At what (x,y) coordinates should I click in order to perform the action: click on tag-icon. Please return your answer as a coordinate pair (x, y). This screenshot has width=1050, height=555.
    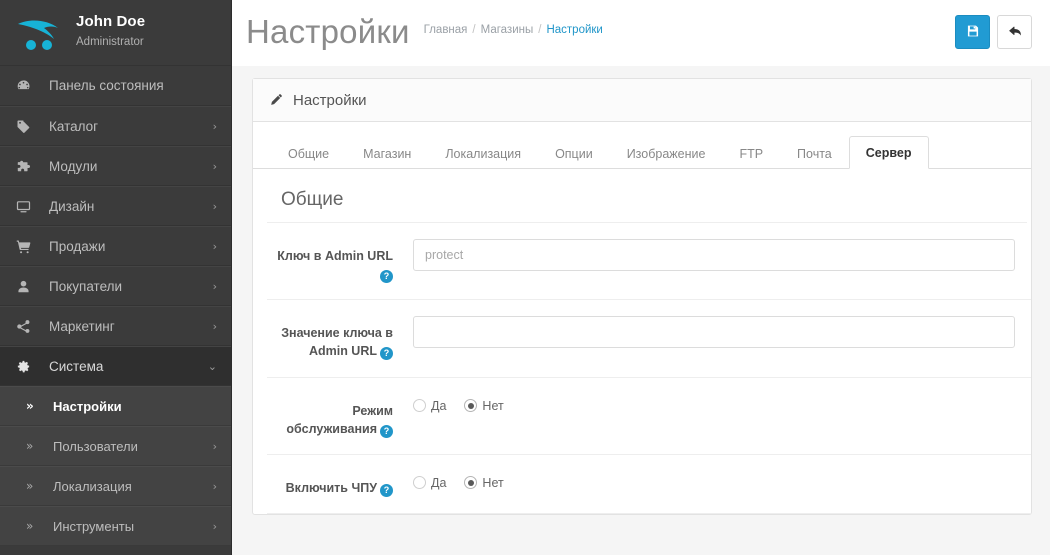
    Looking at the image, I should click on (27, 126).